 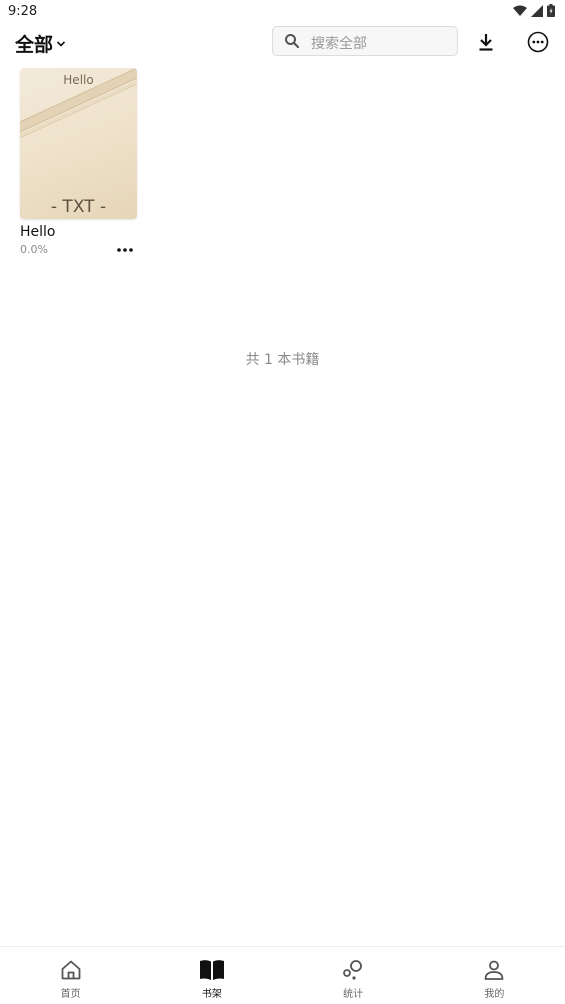 What do you see at coordinates (23, 11) in the screenshot?
I see `status-time: 9:28` at bounding box center [23, 11].